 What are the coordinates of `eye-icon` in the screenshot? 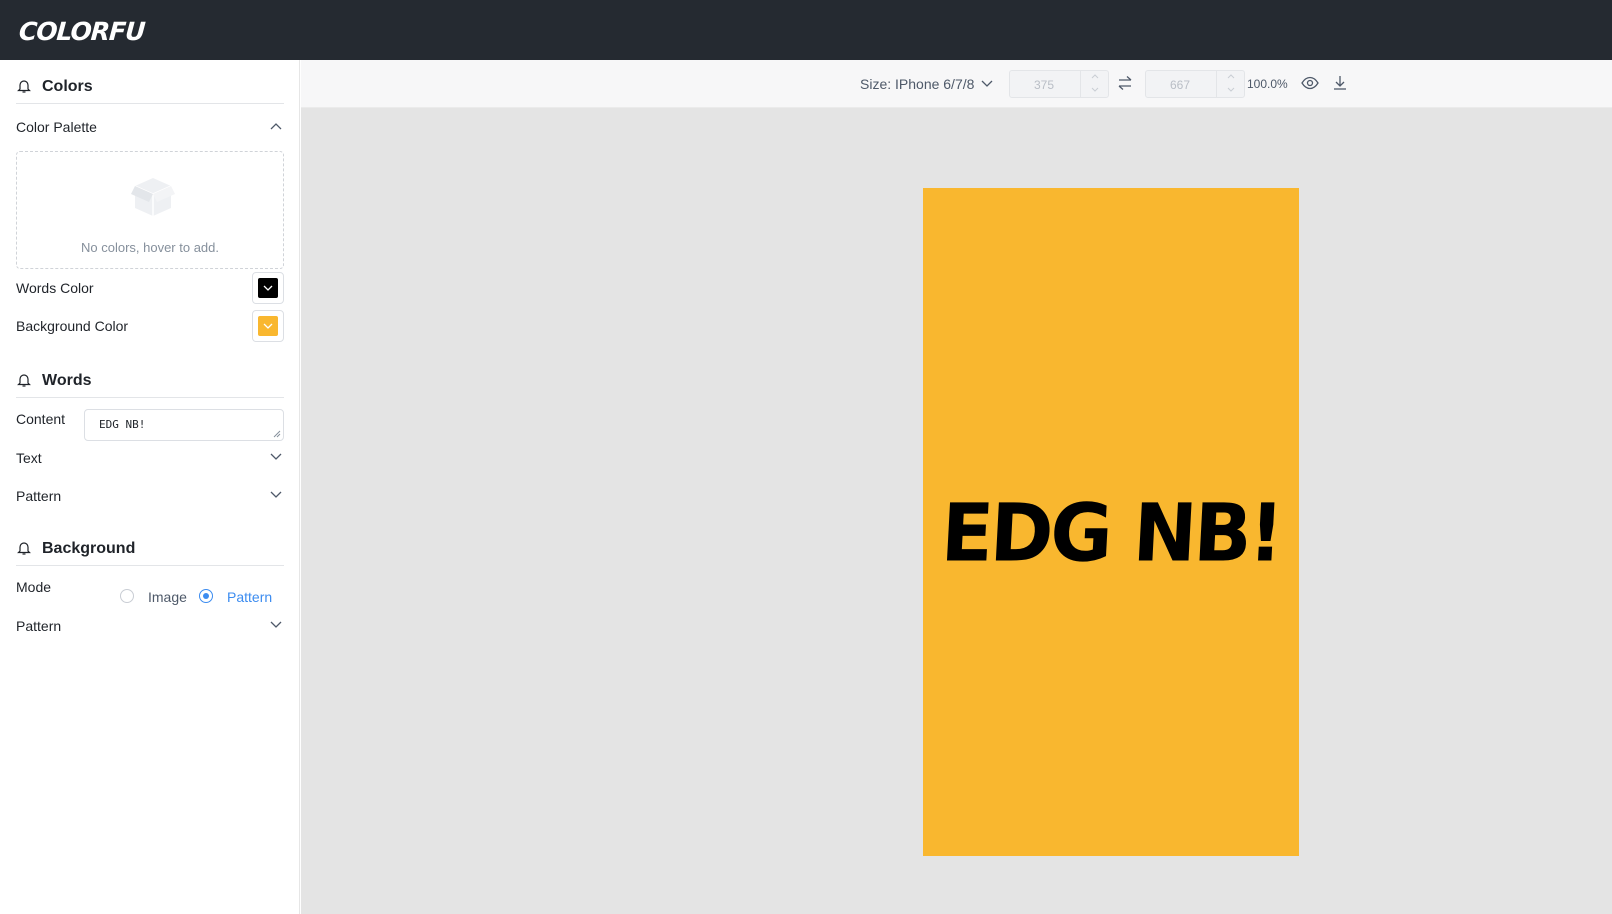 It's located at (1310, 83).